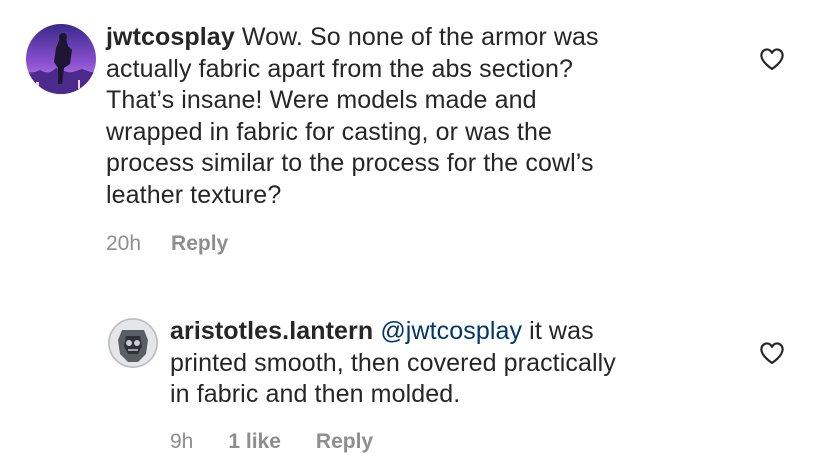 The width and height of the screenshot is (828, 471). Describe the element at coordinates (321, 100) in the screenshot. I see `comment-text-line: That’s insane! Were models made and` at that location.